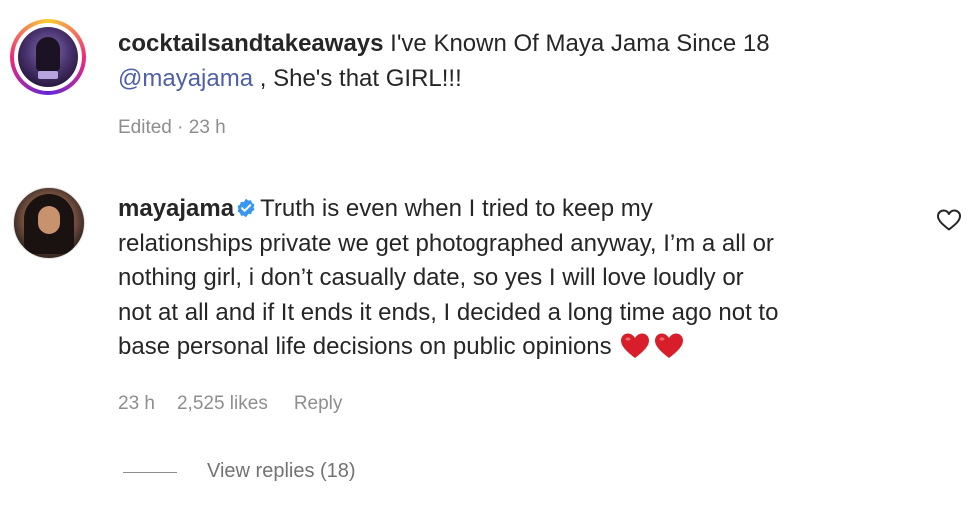 The width and height of the screenshot is (980, 505). I want to click on likes-count: 2,525 likes, so click(222, 403).